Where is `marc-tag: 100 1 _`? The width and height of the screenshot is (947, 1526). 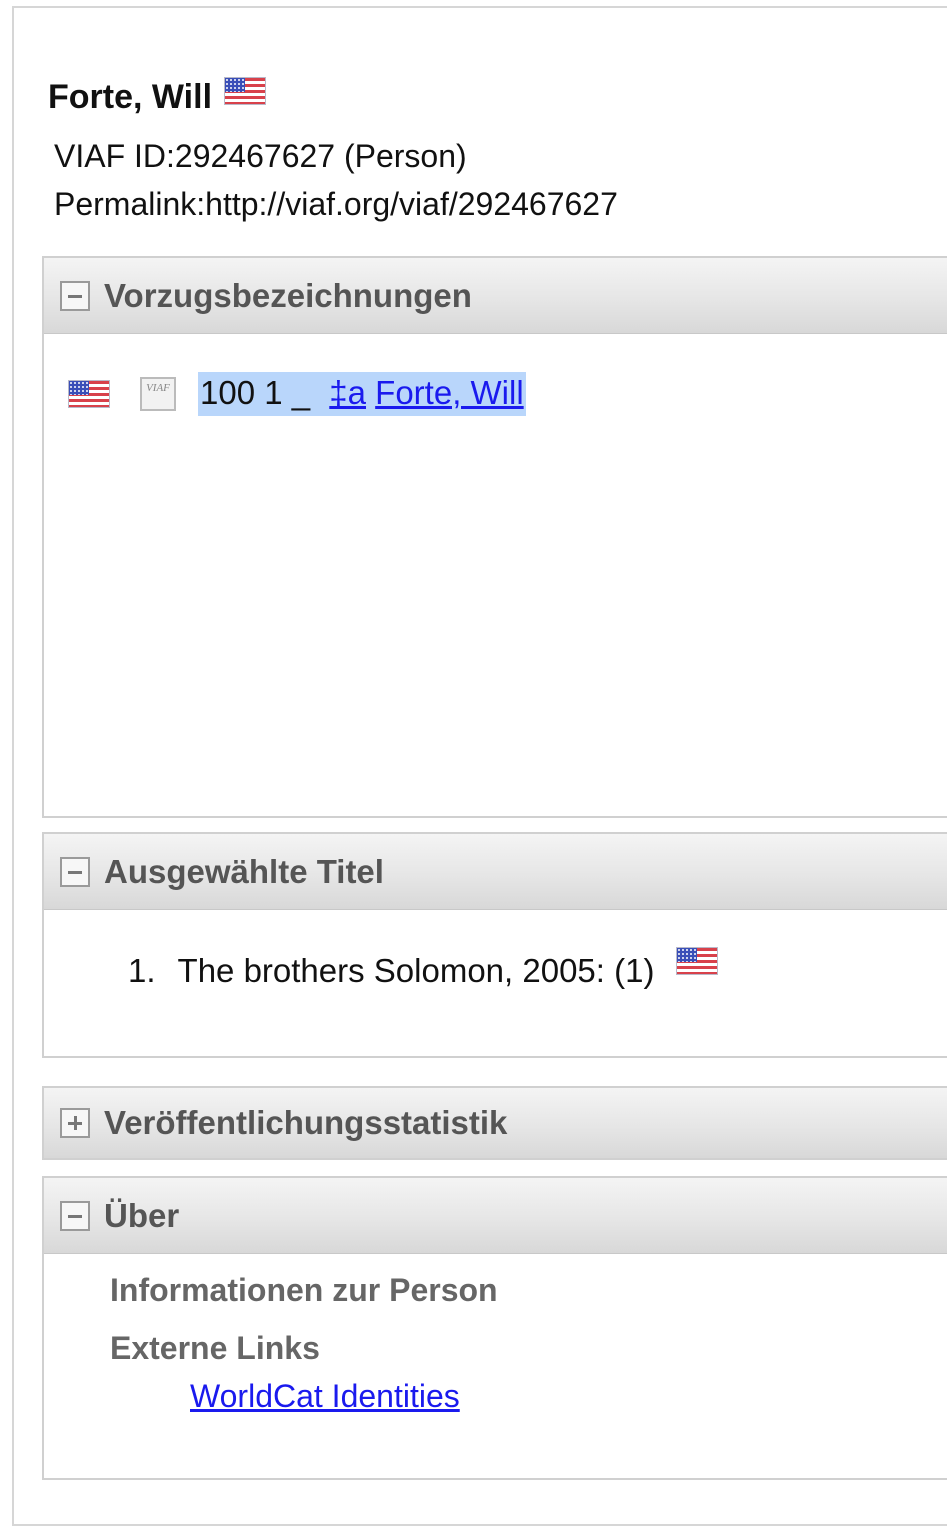
marc-tag: 100 1 _ is located at coordinates (255, 392).